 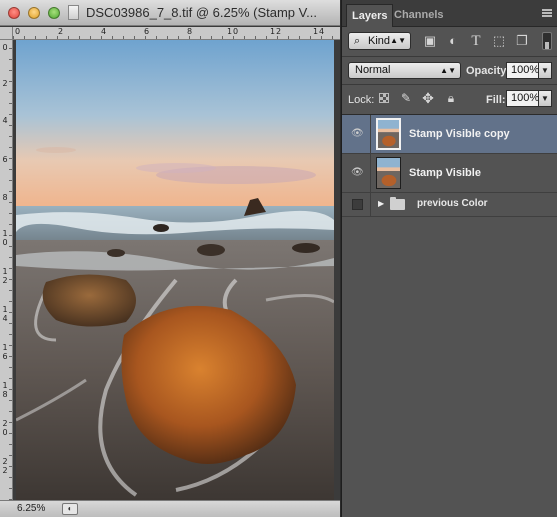 I want to click on layer-group-row: ▶ previous Color, so click(x=449, y=205).